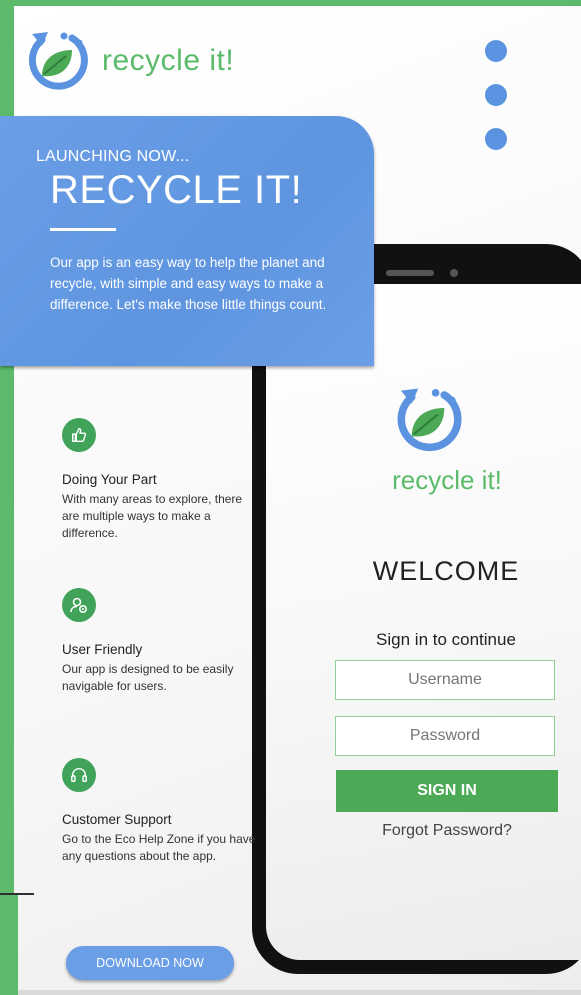  What do you see at coordinates (117, 819) in the screenshot?
I see `feature-title: Customer Support` at bounding box center [117, 819].